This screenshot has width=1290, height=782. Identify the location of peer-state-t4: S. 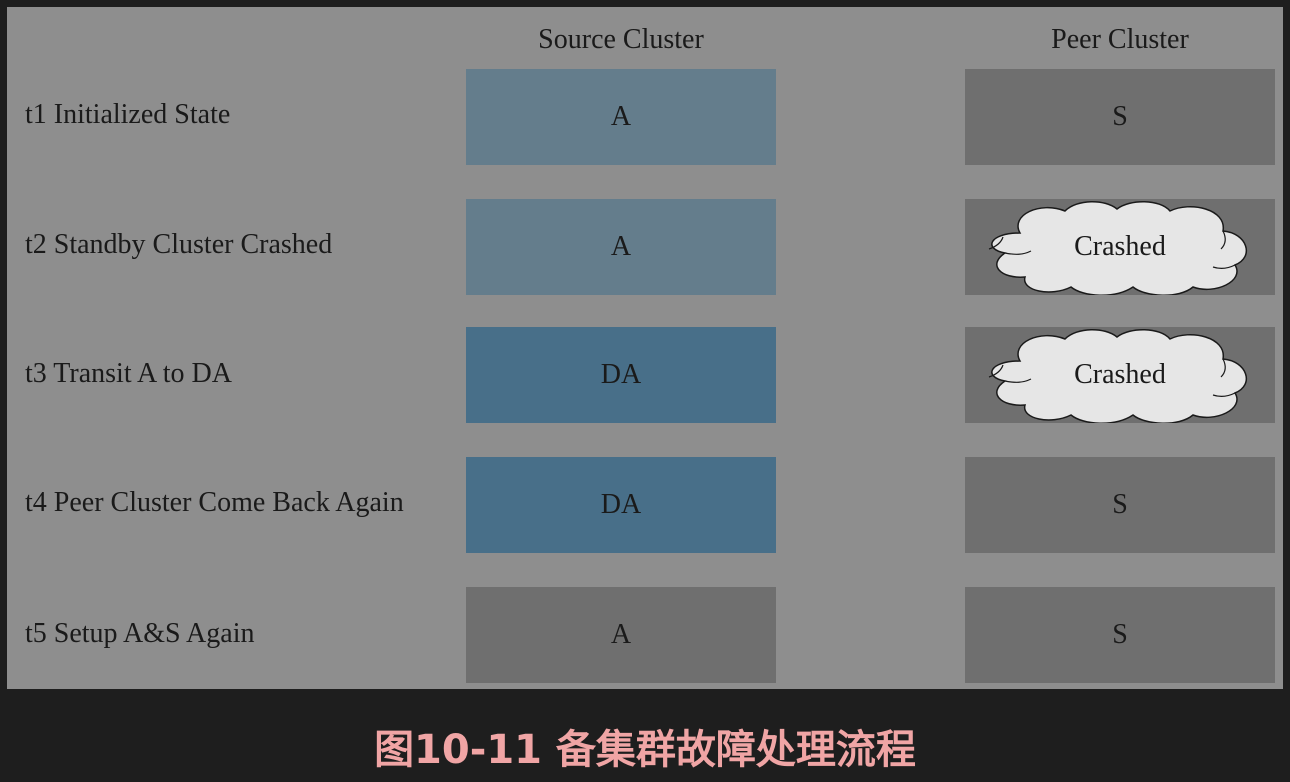
(1120, 505).